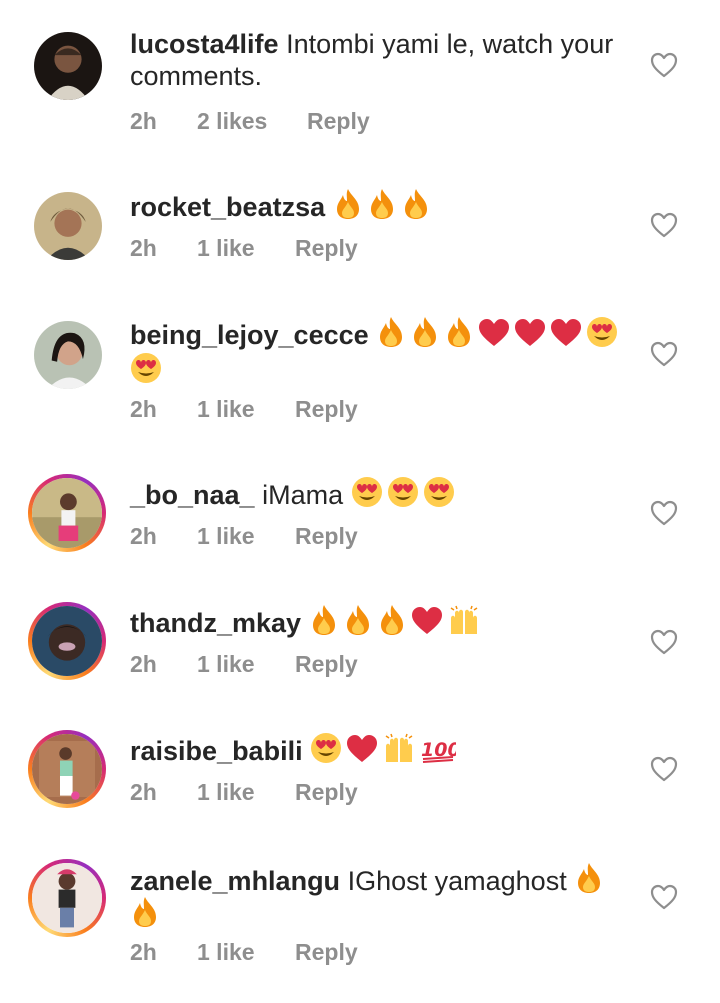 Image resolution: width=720 pixels, height=1003 pixels. What do you see at coordinates (380, 76) in the screenshot?
I see `comment-text-continued: comments.` at bounding box center [380, 76].